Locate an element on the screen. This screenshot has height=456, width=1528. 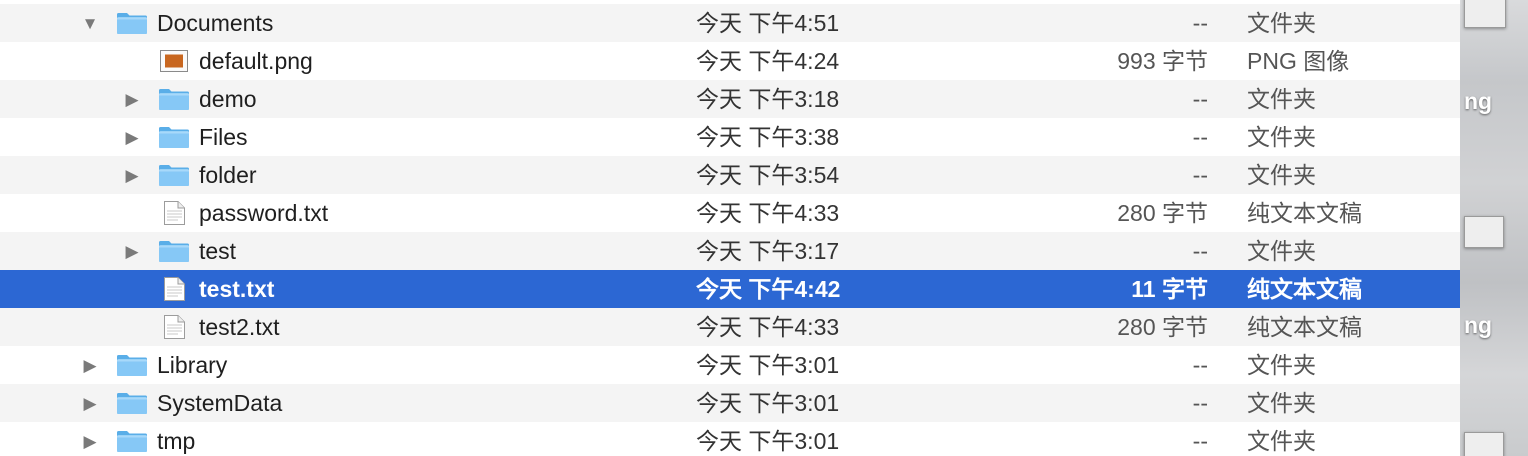
file-row: password.txt 今天 下午4:33 280 字节 纯文本文稿 is located at coordinates (730, 213).